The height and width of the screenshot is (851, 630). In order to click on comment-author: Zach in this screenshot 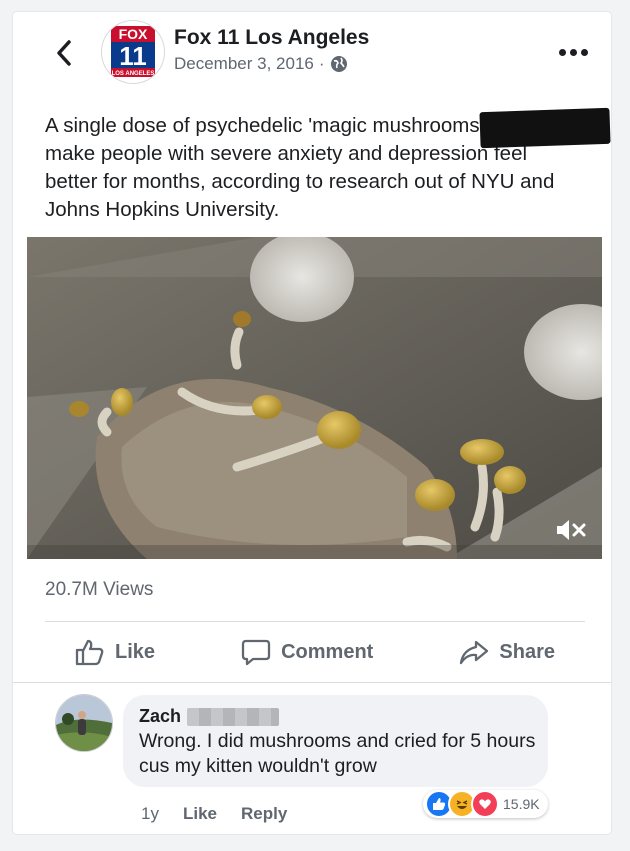, I will do `click(160, 716)`.